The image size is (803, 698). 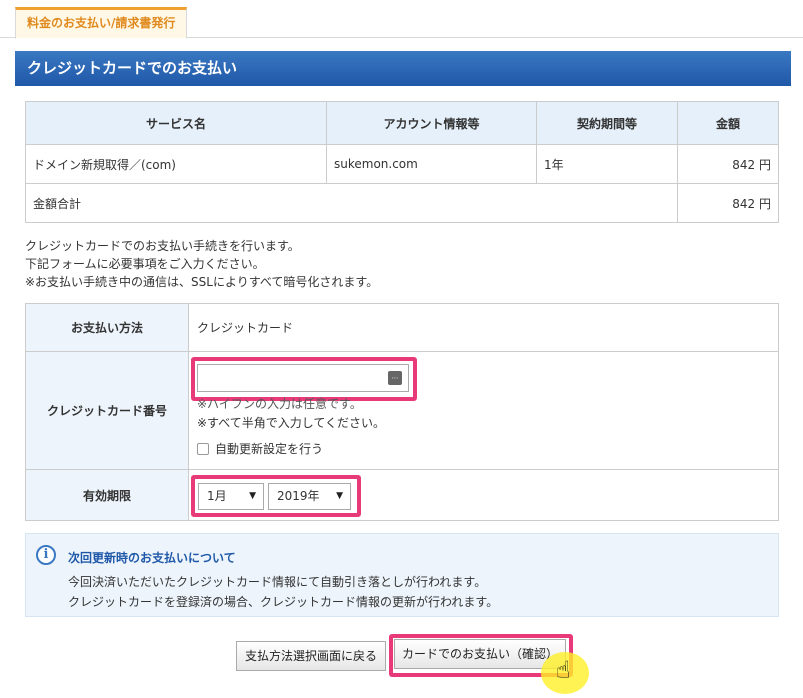 I want to click on expiry-month-select: 1月 ▼, so click(x=231, y=496).